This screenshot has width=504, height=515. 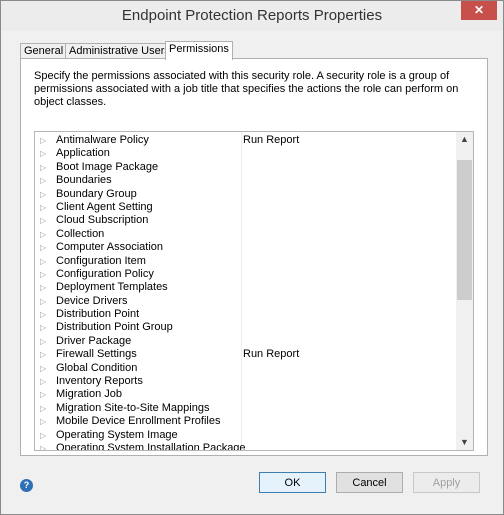 I want to click on permission-object-name: Boundary Group, so click(x=96, y=193).